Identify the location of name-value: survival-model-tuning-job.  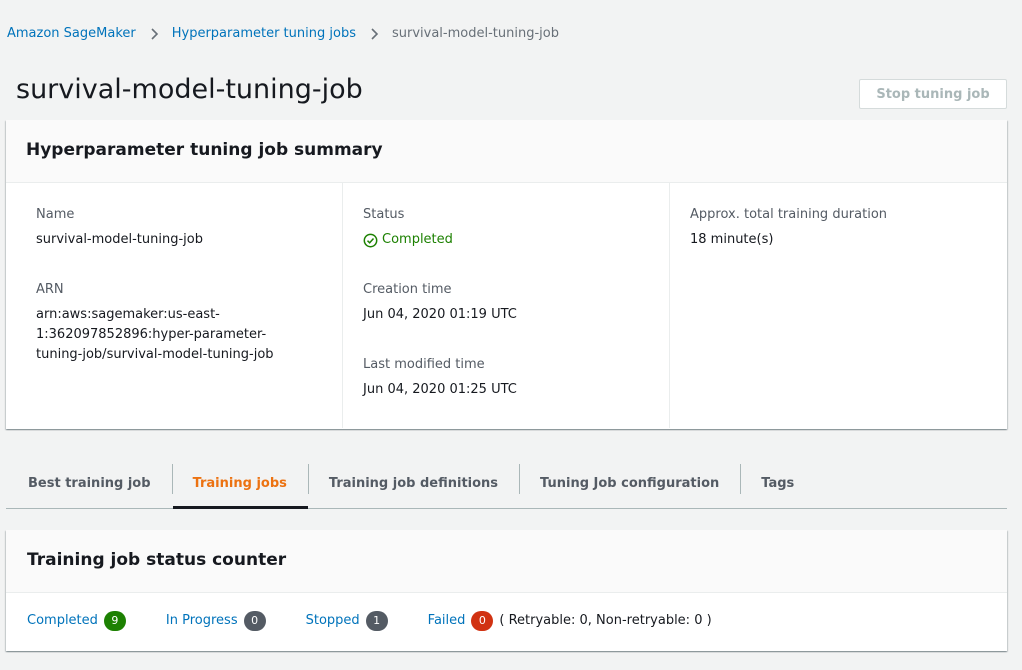
(119, 239).